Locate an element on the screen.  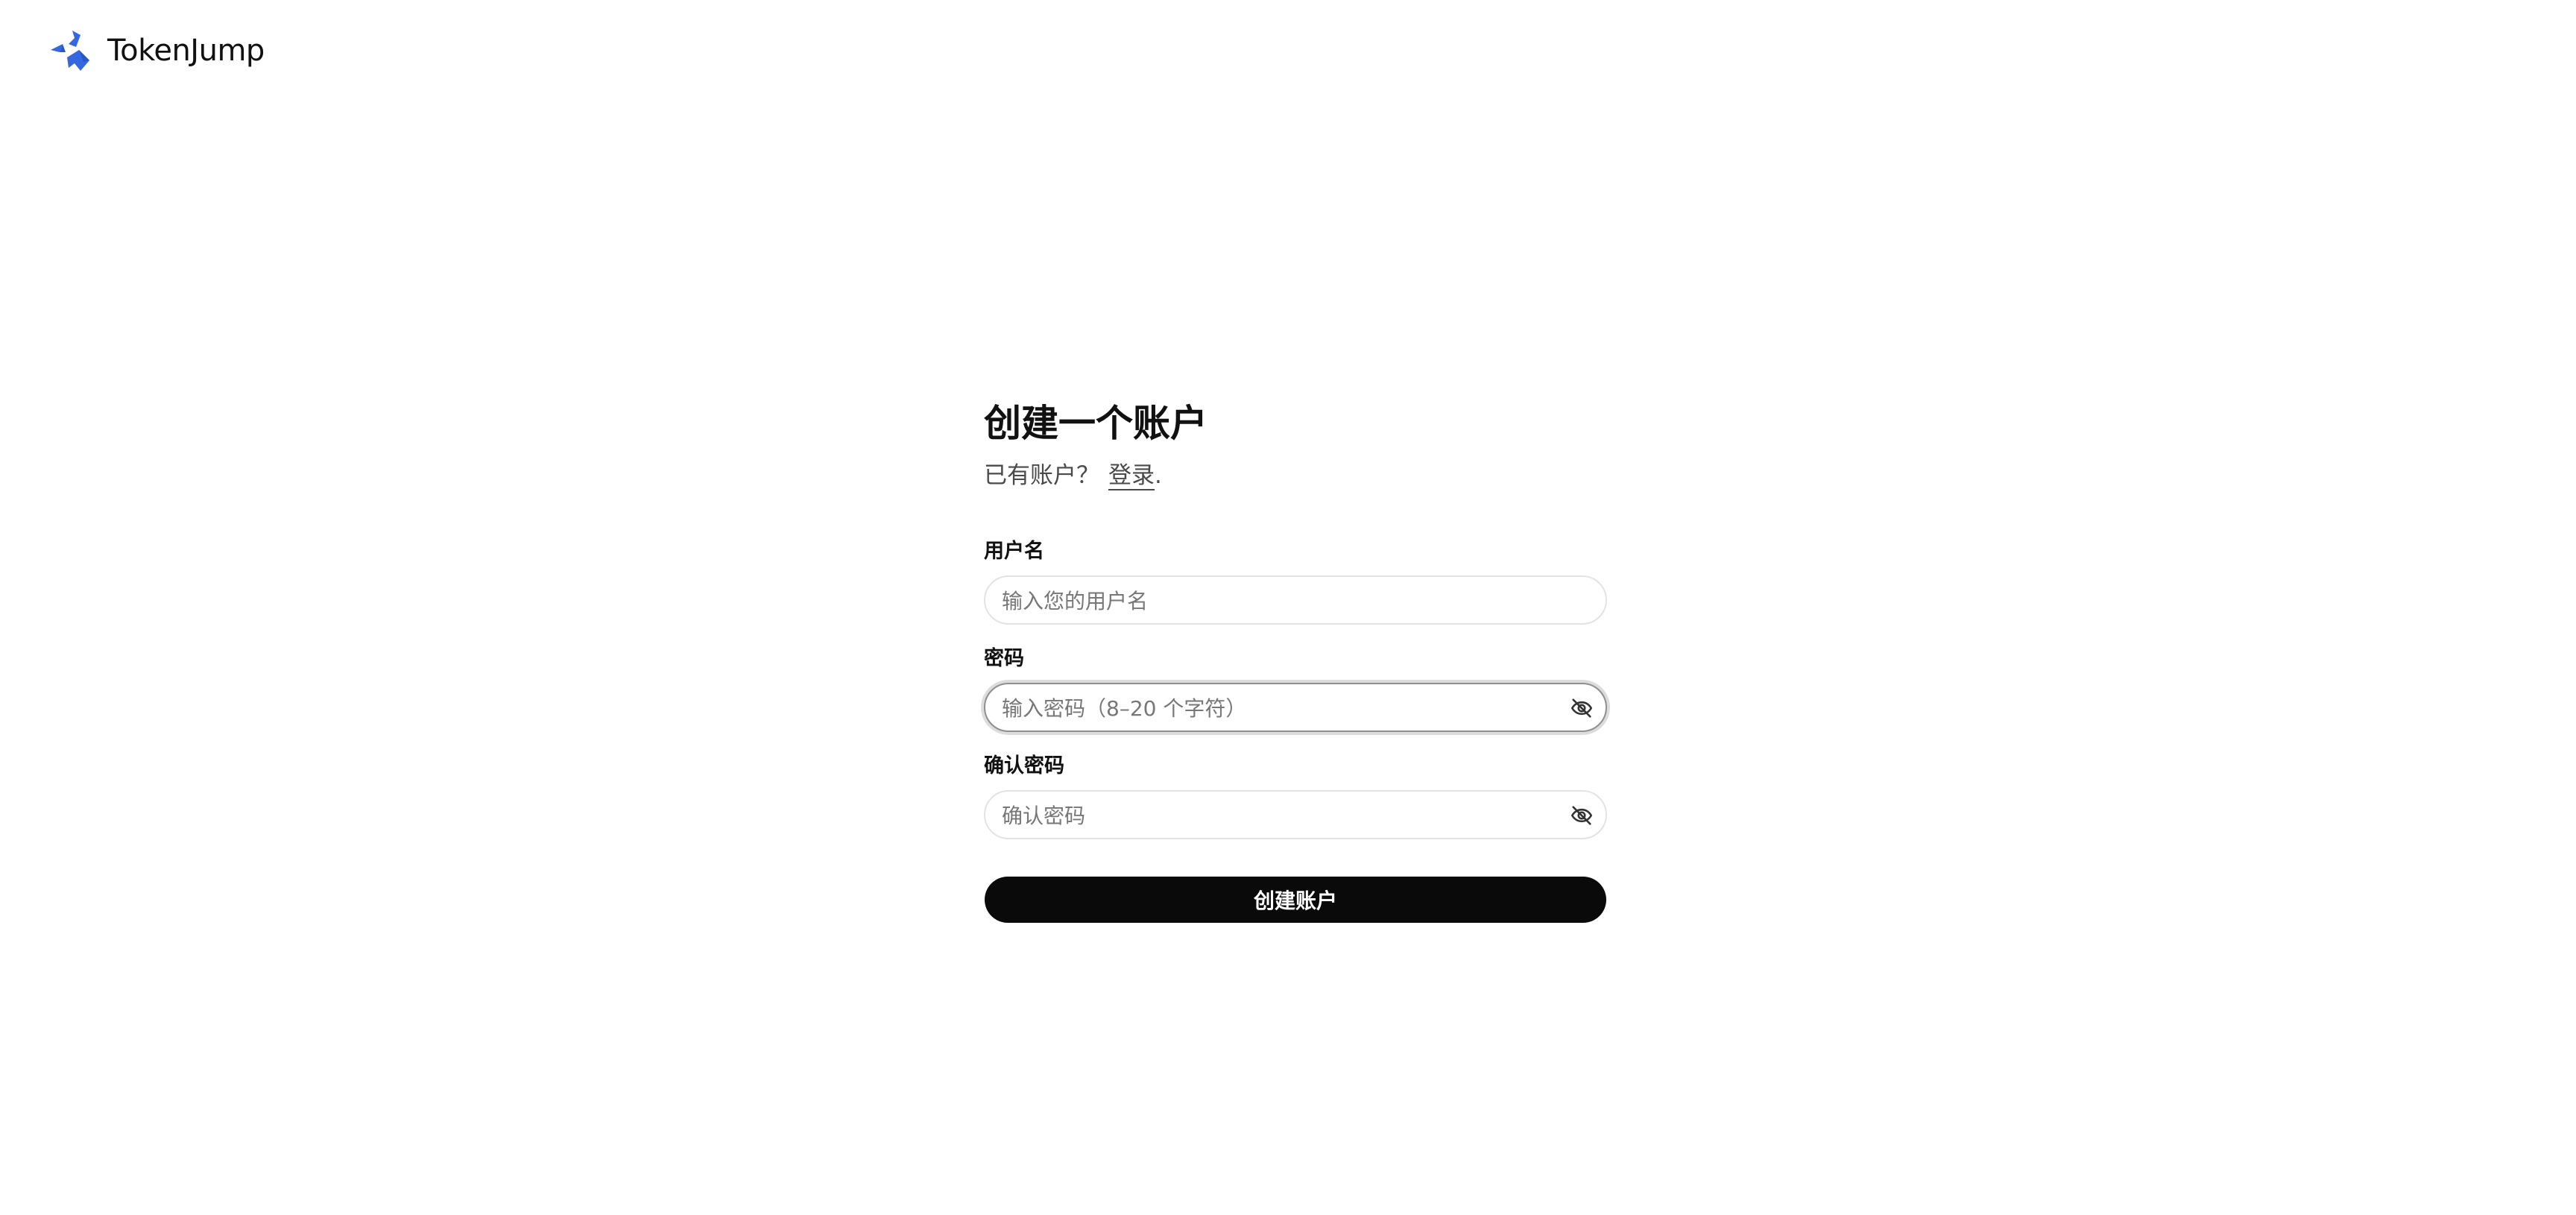
confirm-password-input-box is located at coordinates (1295, 814).